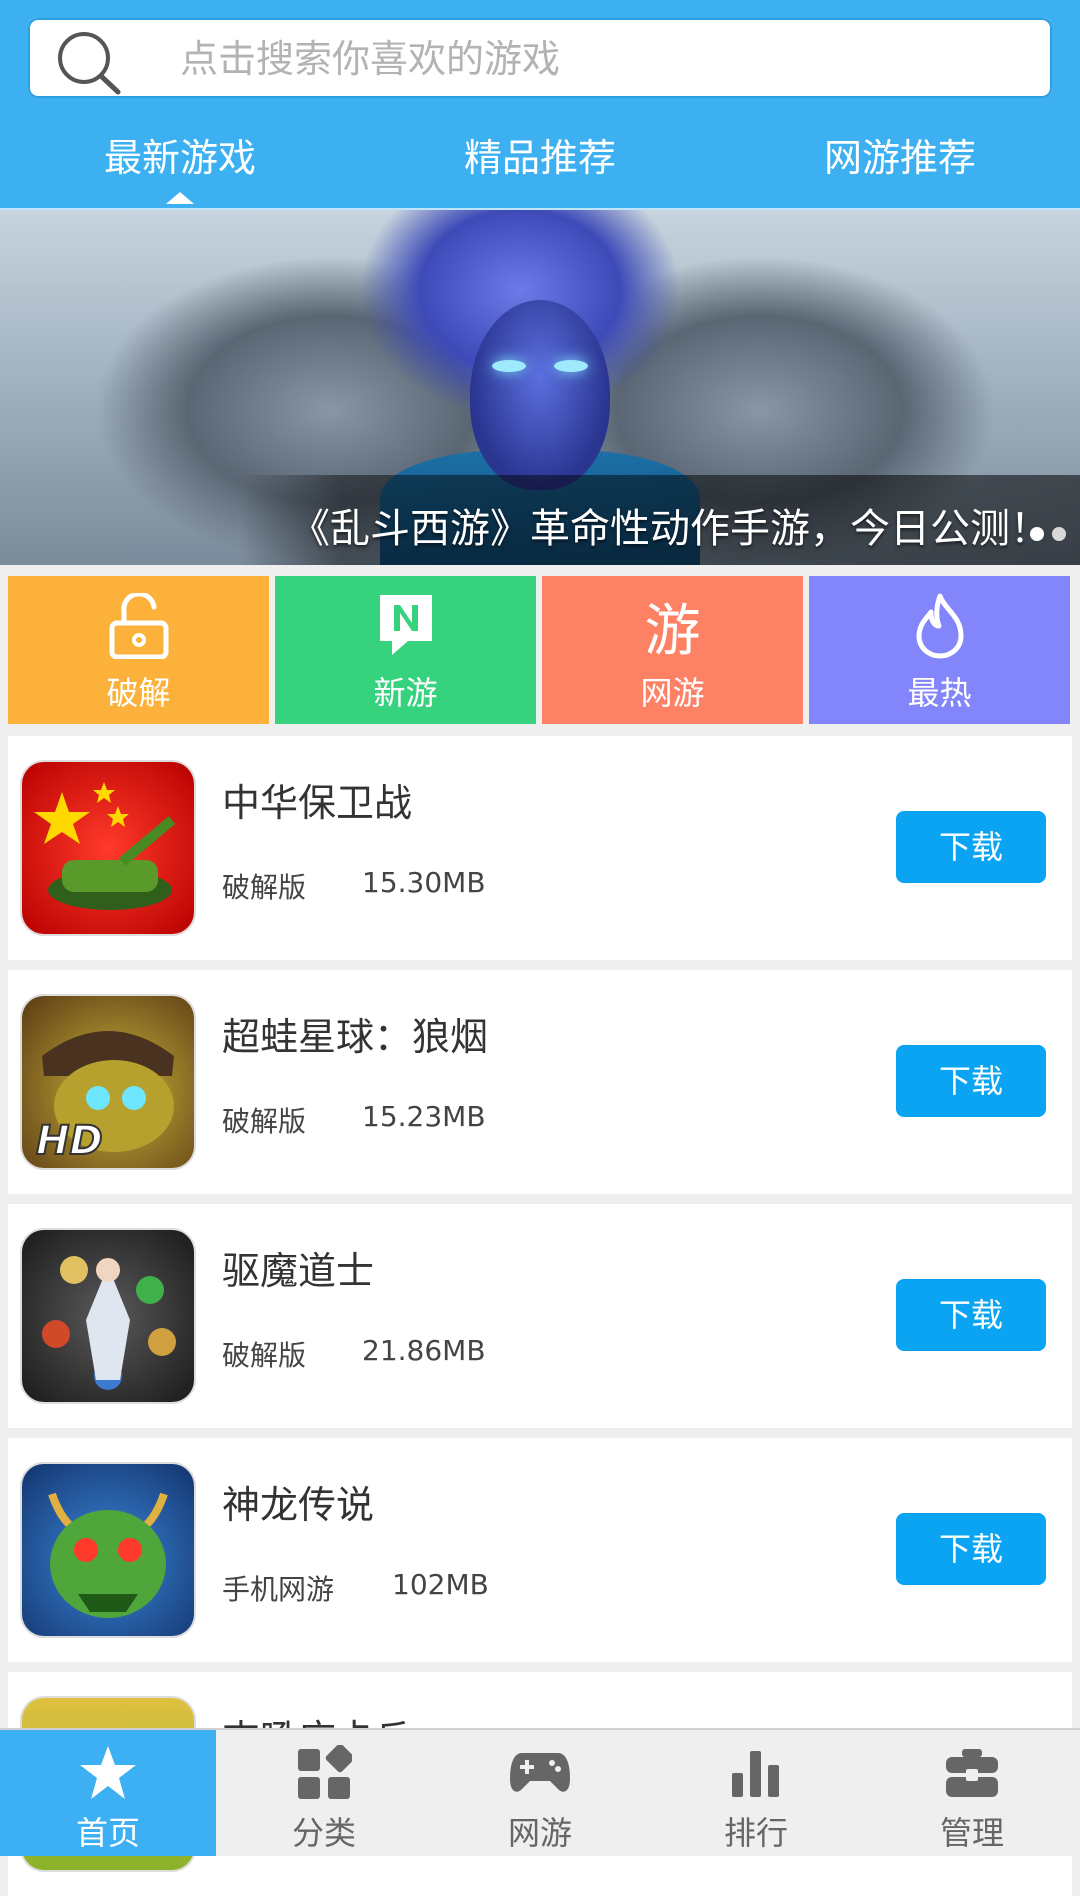 The height and width of the screenshot is (1896, 1080). What do you see at coordinates (107, 1833) in the screenshot?
I see `nav-label: 首页` at bounding box center [107, 1833].